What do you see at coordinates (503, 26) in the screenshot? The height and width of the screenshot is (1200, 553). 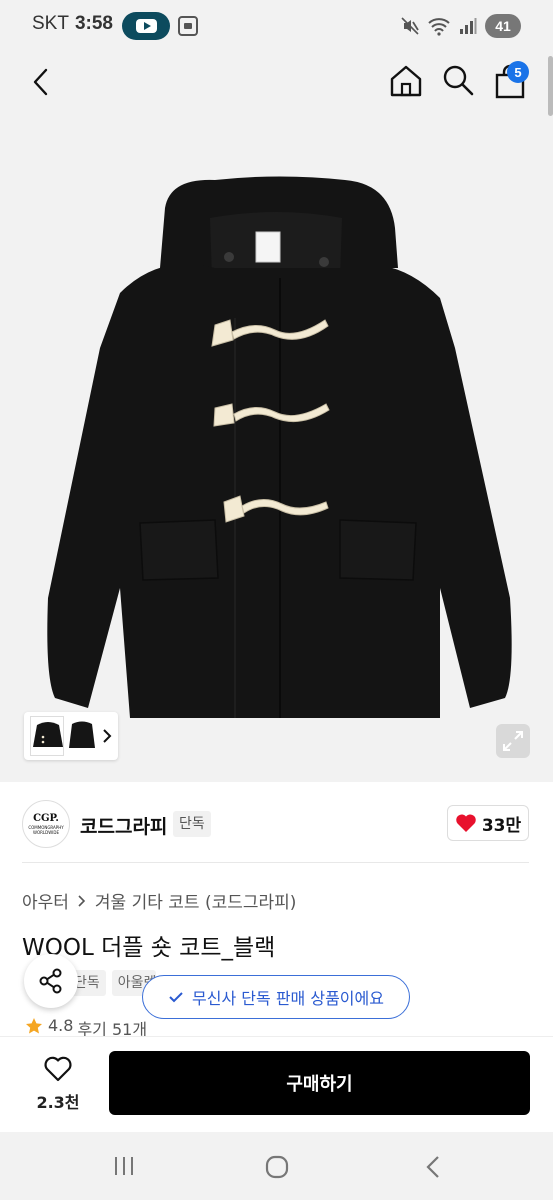 I see `battery-indicator: 41` at bounding box center [503, 26].